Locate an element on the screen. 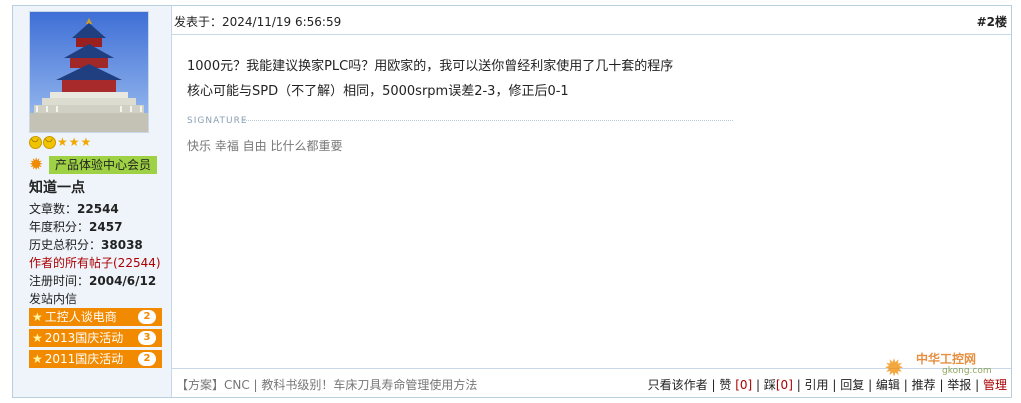 The height and width of the screenshot is (403, 1021). like-label: 赞 is located at coordinates (725, 385).